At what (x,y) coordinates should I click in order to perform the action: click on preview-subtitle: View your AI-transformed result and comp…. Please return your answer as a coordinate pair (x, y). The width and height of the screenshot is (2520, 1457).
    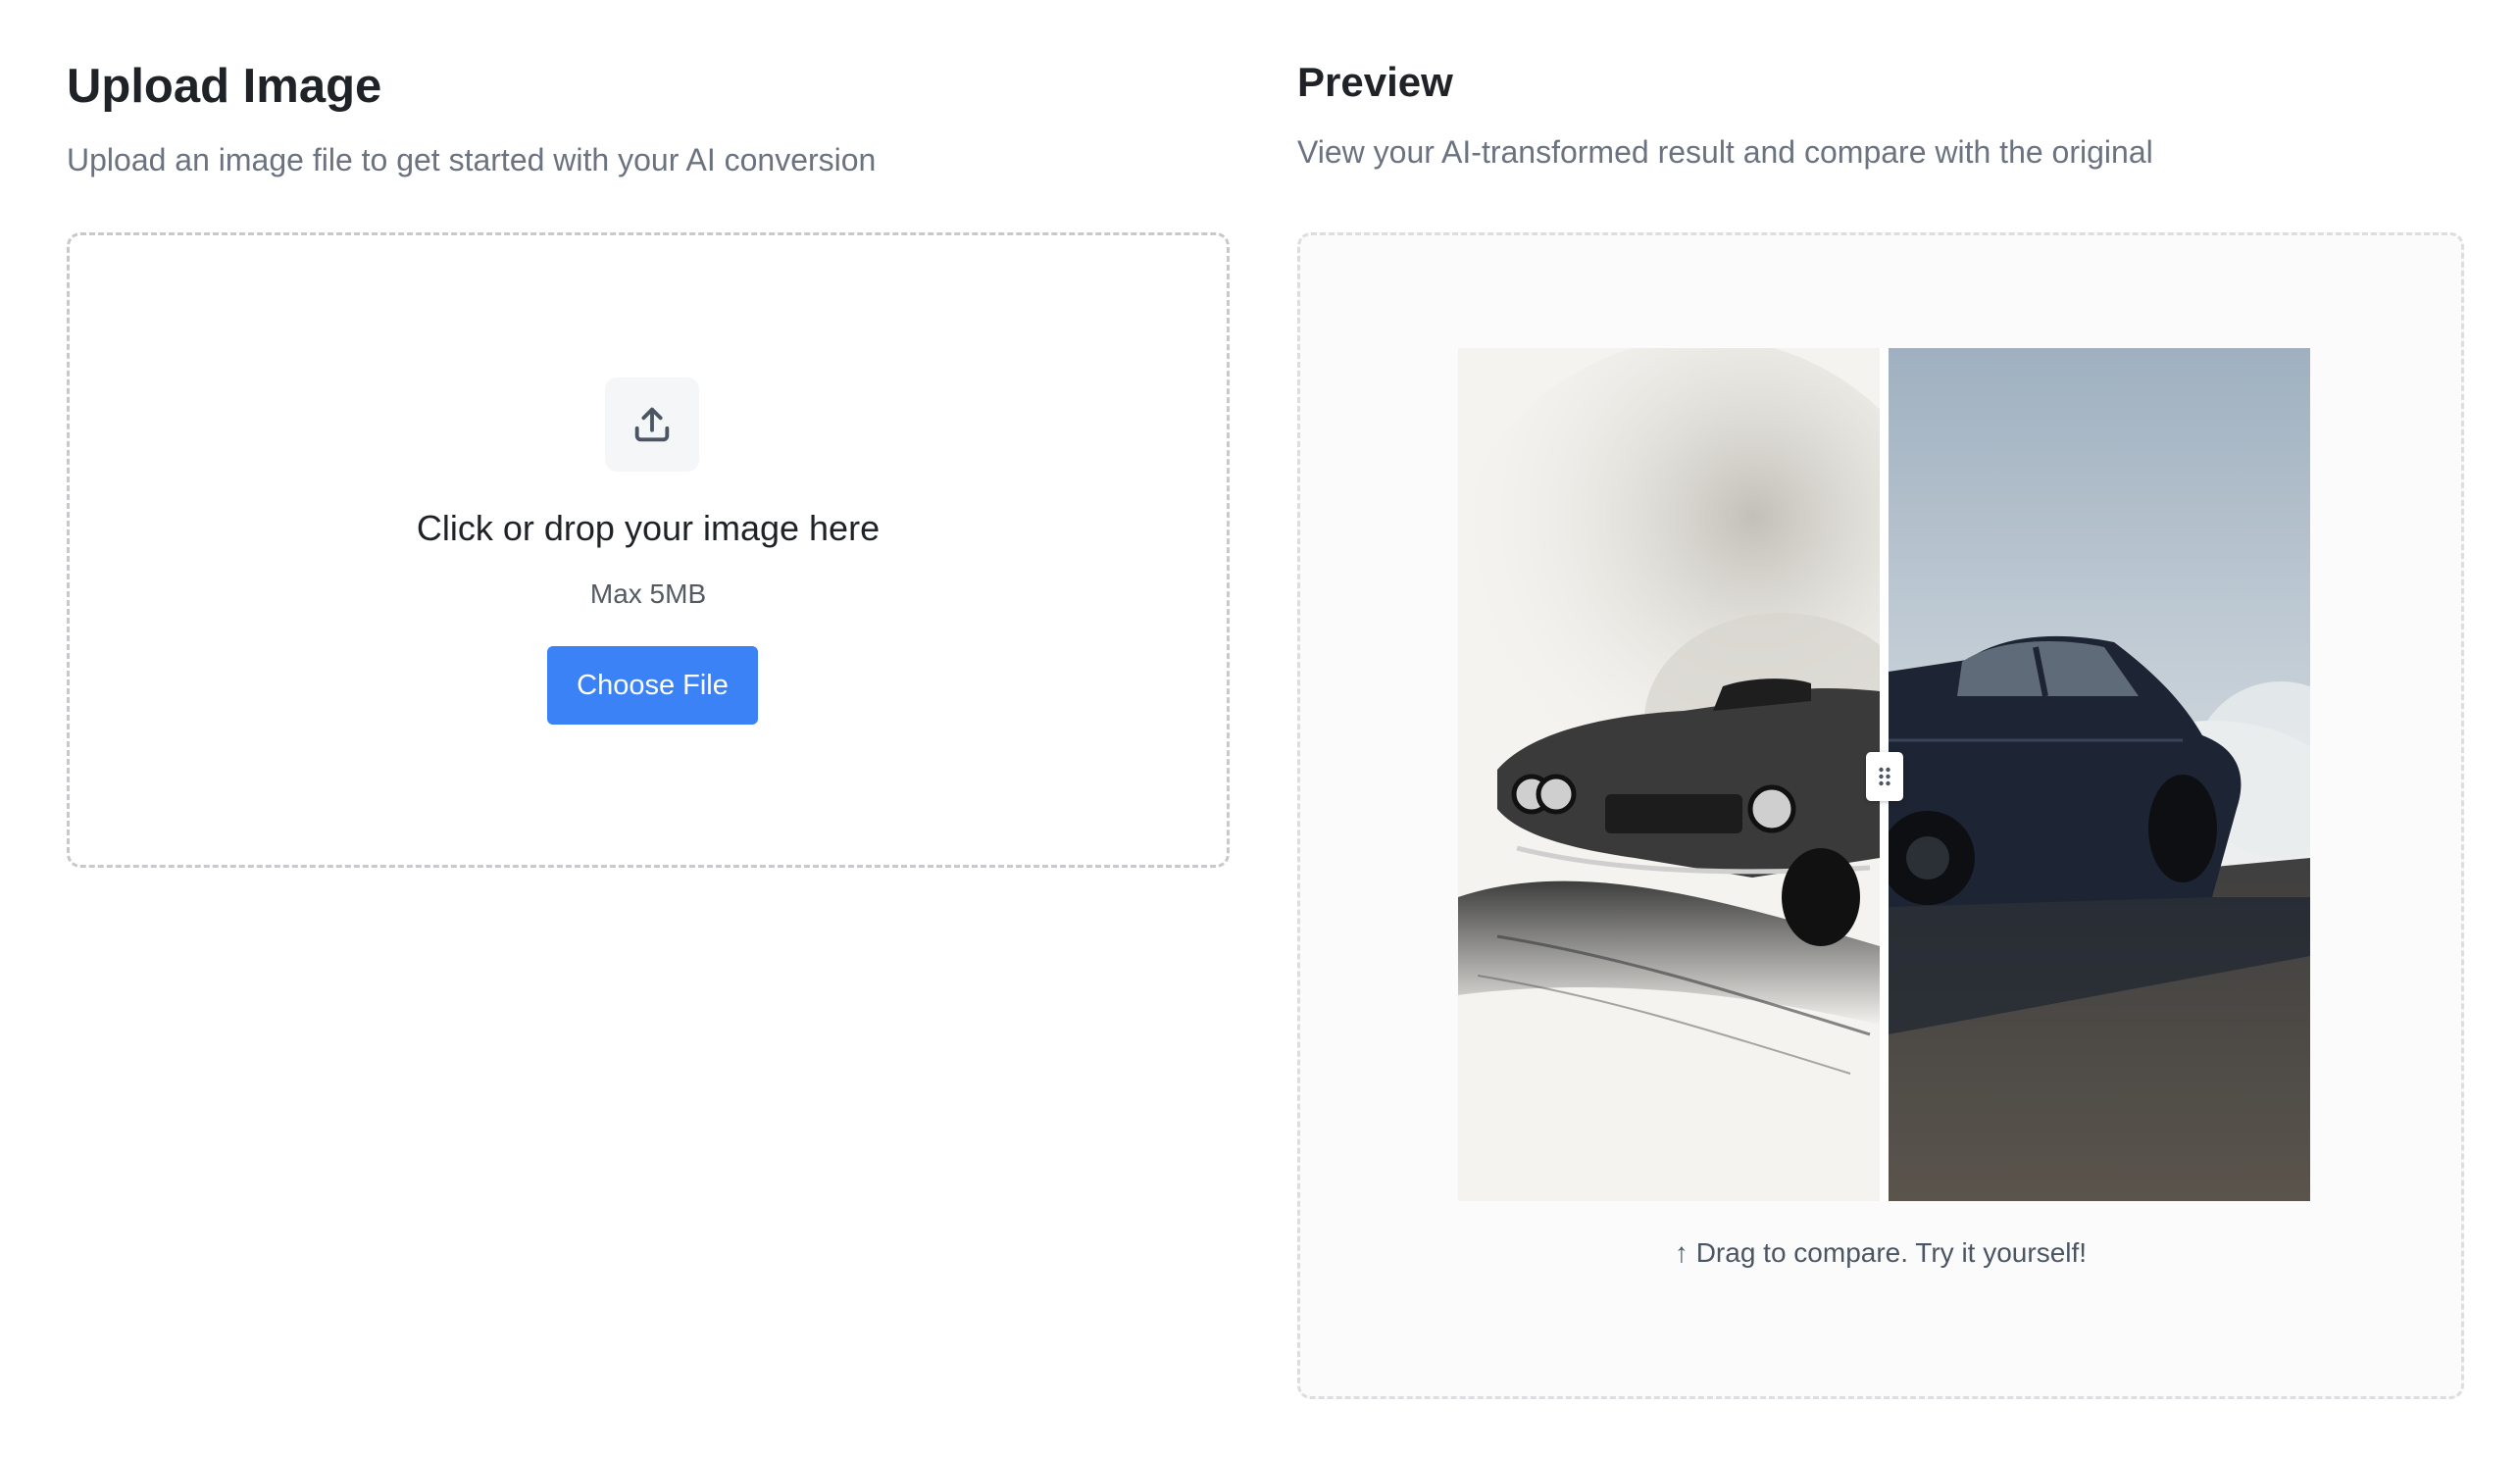
    Looking at the image, I should click on (1725, 152).